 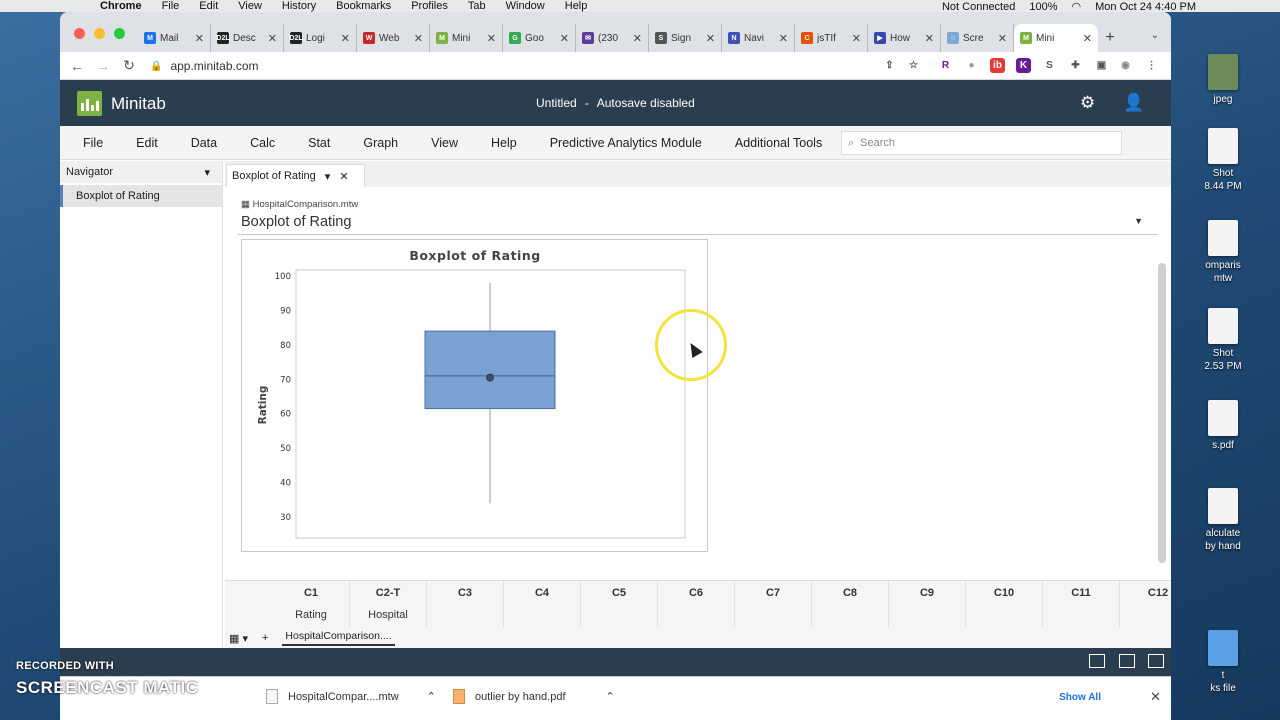 What do you see at coordinates (328, 176) in the screenshot?
I see `tab-dropdown-icon: ▾` at bounding box center [328, 176].